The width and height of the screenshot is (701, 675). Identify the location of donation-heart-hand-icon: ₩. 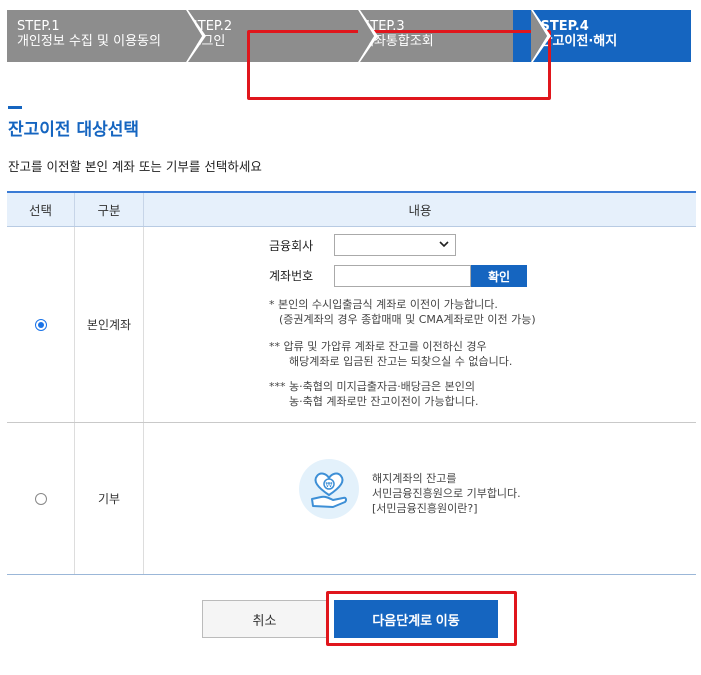
(329, 489).